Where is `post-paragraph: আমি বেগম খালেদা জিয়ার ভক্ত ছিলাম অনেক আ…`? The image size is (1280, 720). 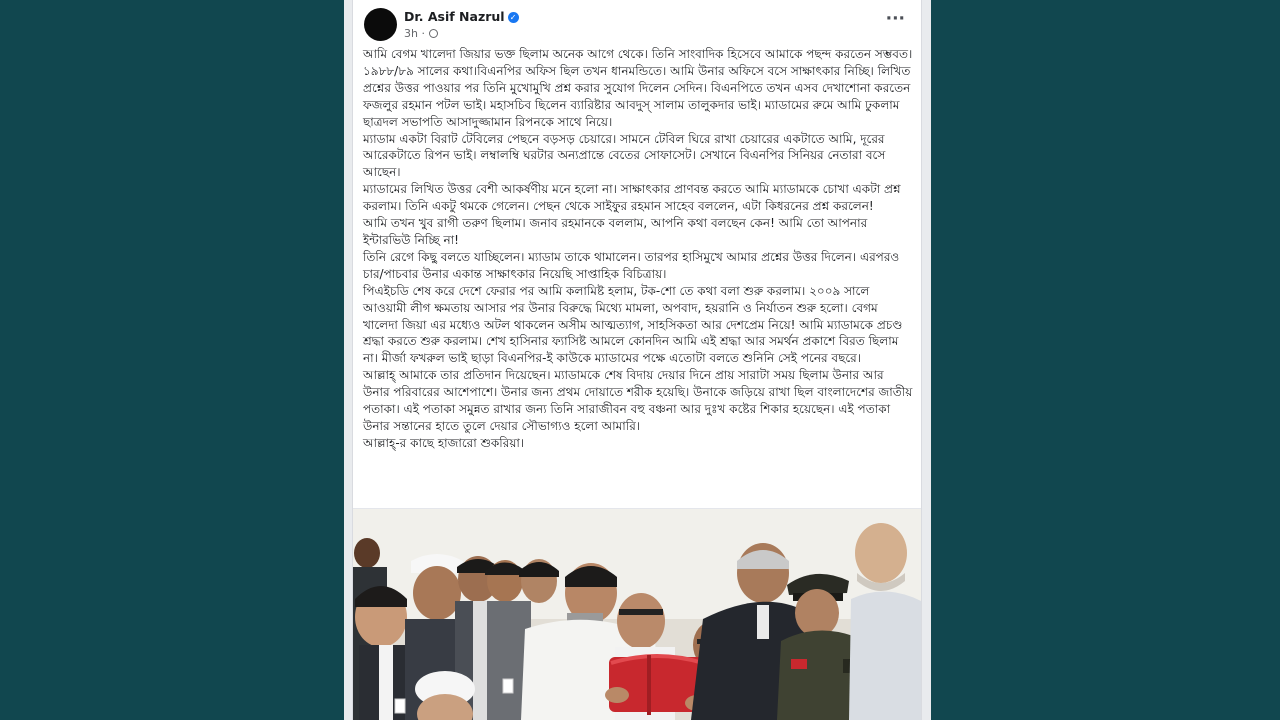
post-paragraph: আমি বেগম খালেদা জিয়ার ভক্ত ছিলাম অনেক আ… is located at coordinates (638, 88).